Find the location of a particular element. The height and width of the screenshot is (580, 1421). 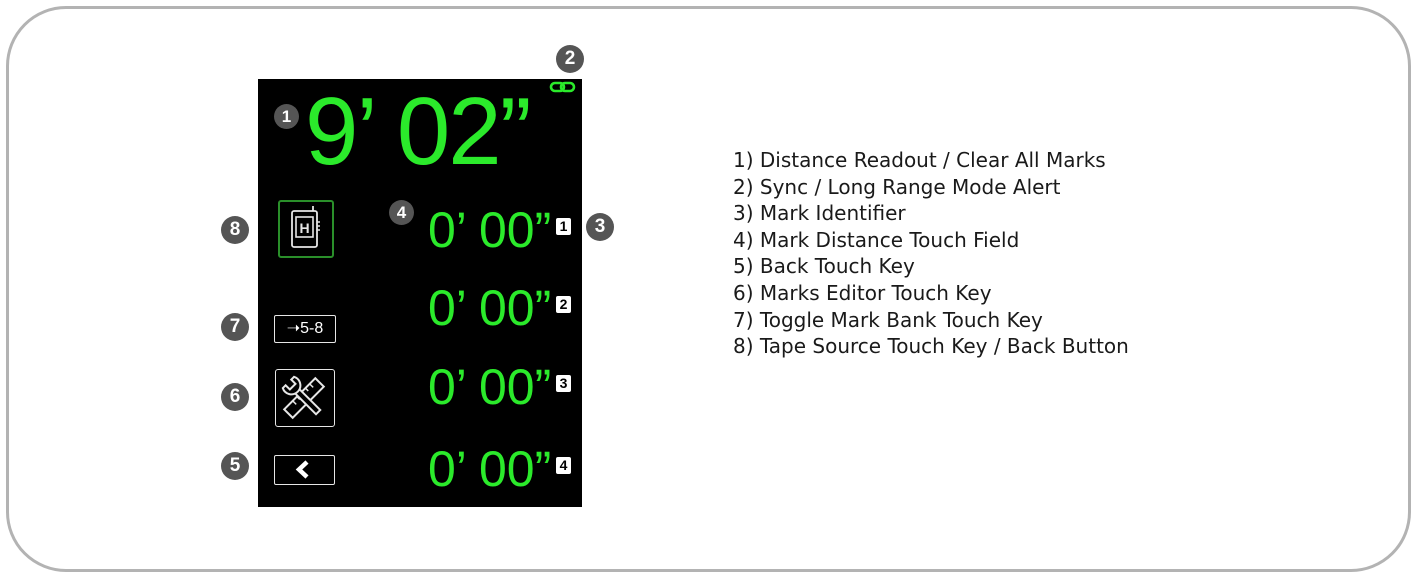

callout-badge-1: 1 is located at coordinates (286, 116).